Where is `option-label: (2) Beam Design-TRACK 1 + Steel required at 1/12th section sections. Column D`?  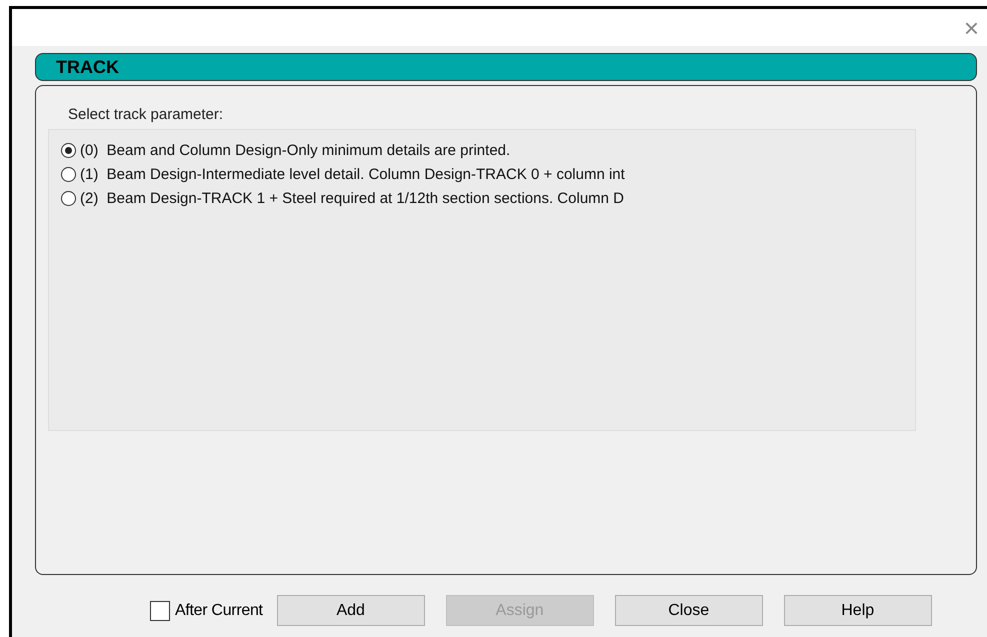
option-label: (2) Beam Design-TRACK 1 + Steel required at 1/12th section sections. Column D is located at coordinates (352, 198).